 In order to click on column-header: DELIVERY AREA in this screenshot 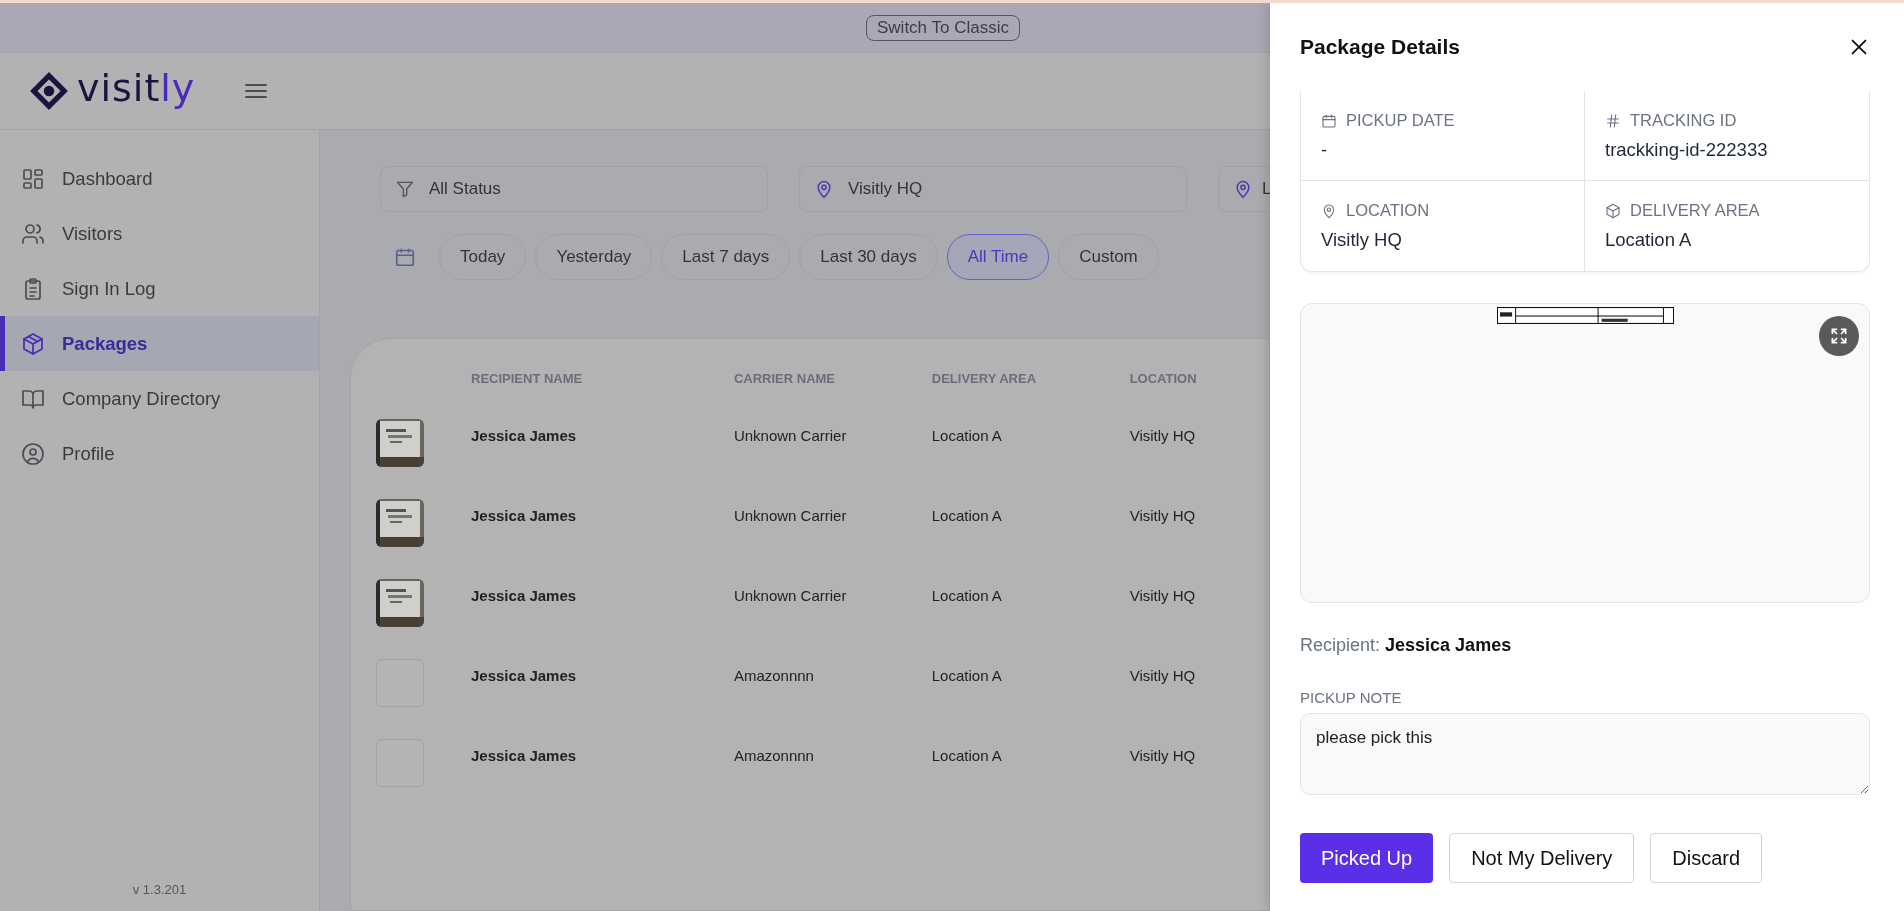, I will do `click(984, 378)`.